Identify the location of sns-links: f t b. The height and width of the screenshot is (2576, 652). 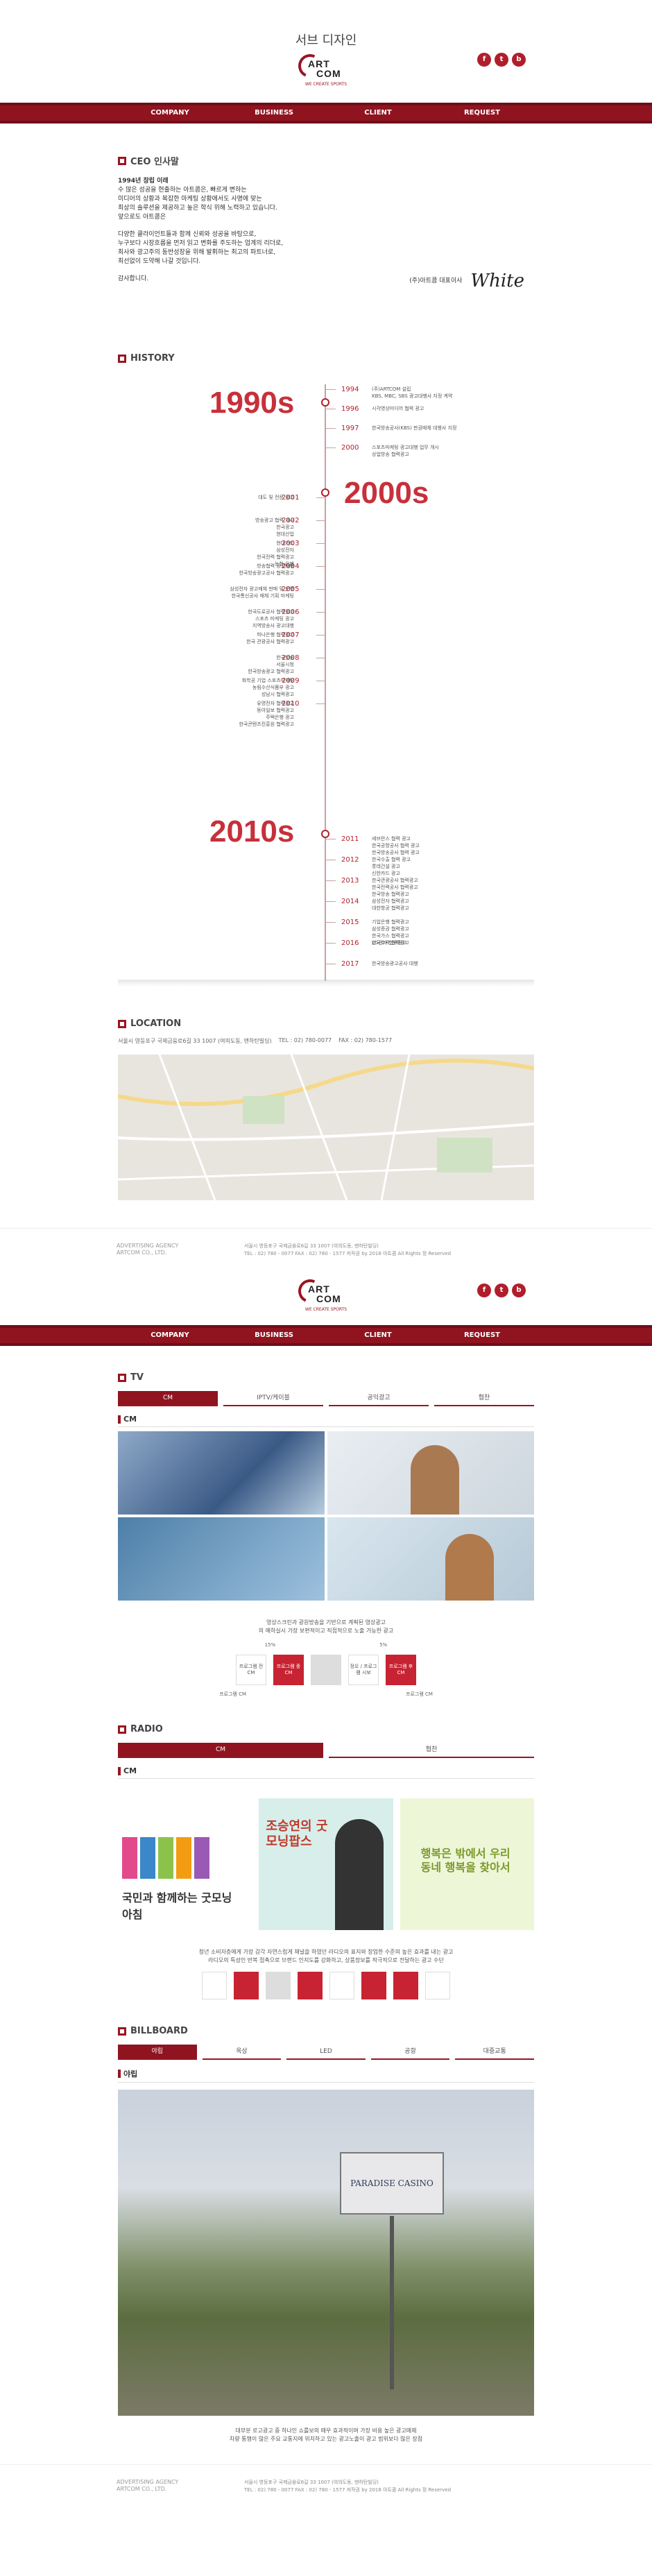
(501, 60).